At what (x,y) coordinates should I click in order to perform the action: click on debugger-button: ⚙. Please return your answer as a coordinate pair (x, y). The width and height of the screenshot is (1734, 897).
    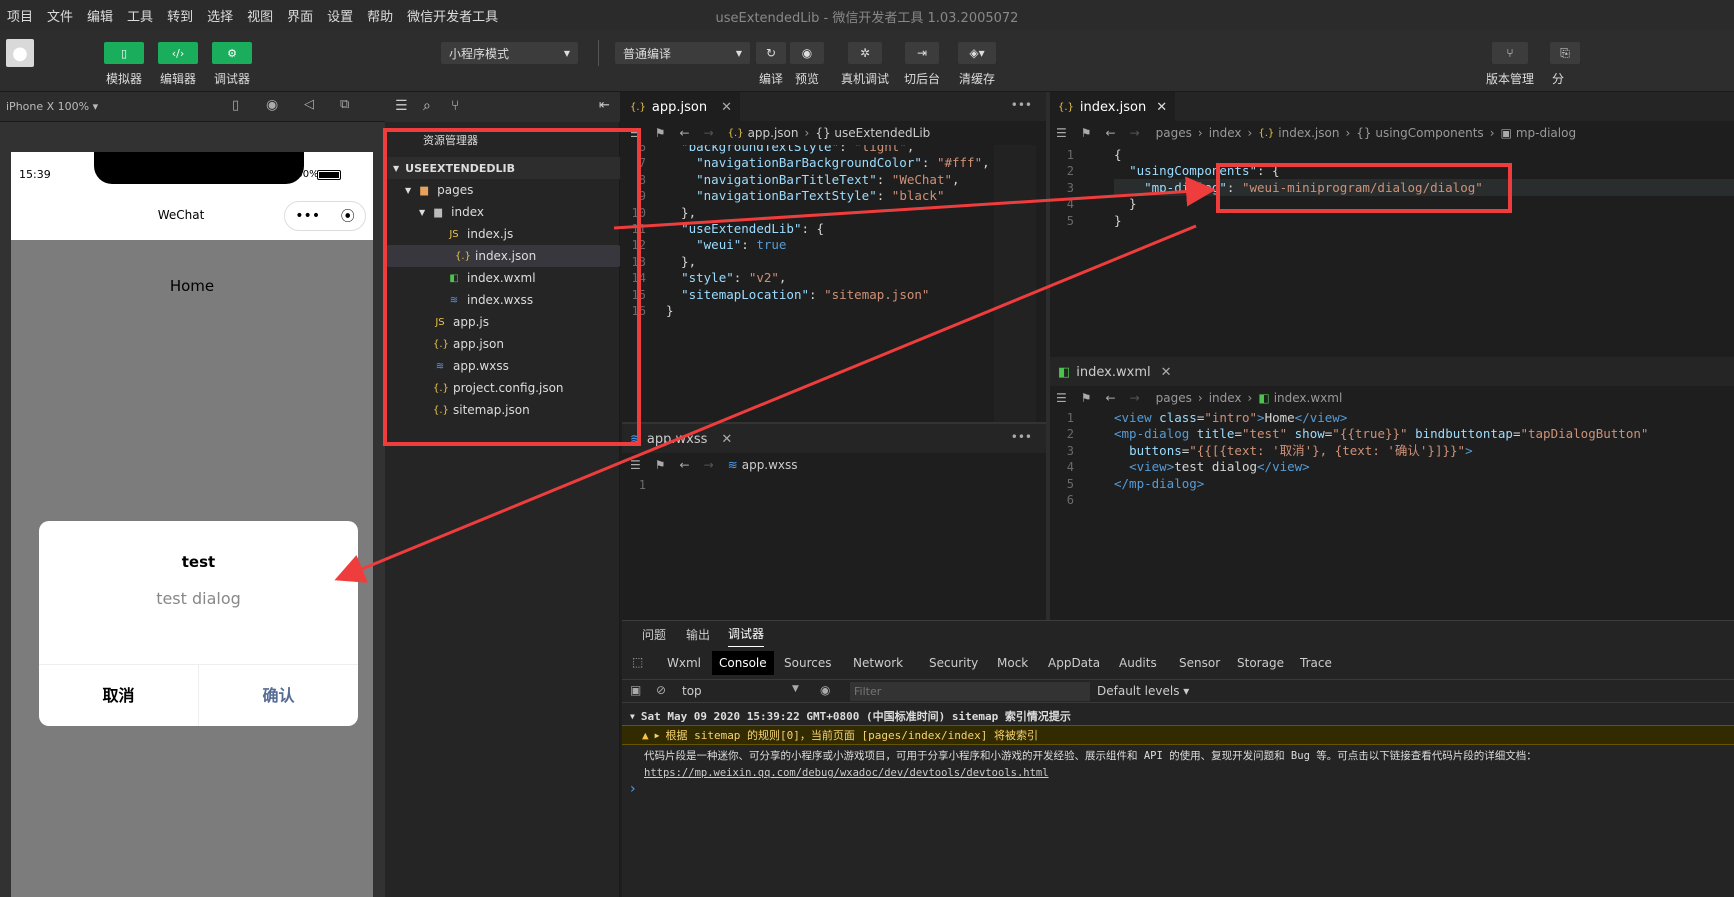
    Looking at the image, I should click on (232, 53).